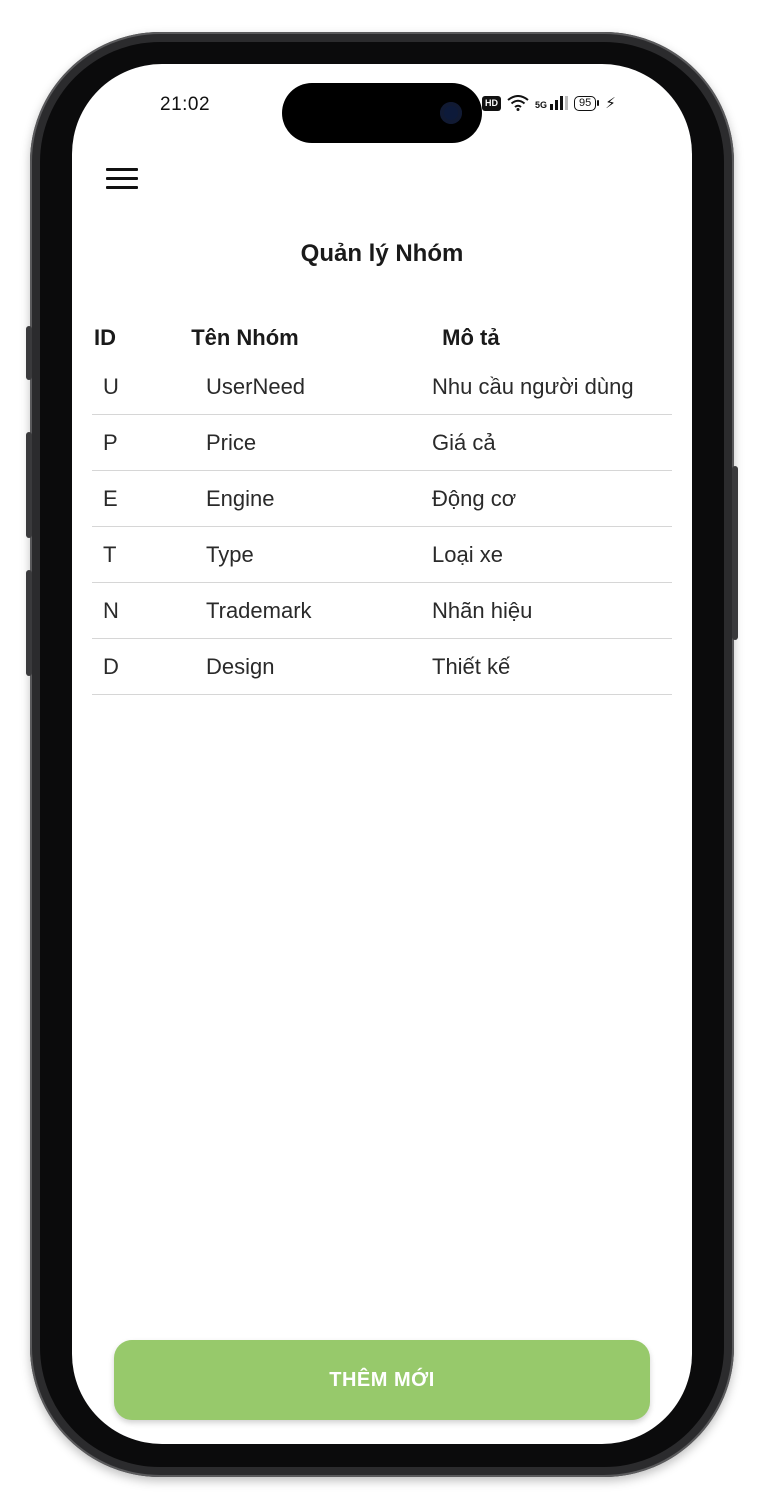  I want to click on cell-description: Nhu cầu người dùng, so click(533, 386).